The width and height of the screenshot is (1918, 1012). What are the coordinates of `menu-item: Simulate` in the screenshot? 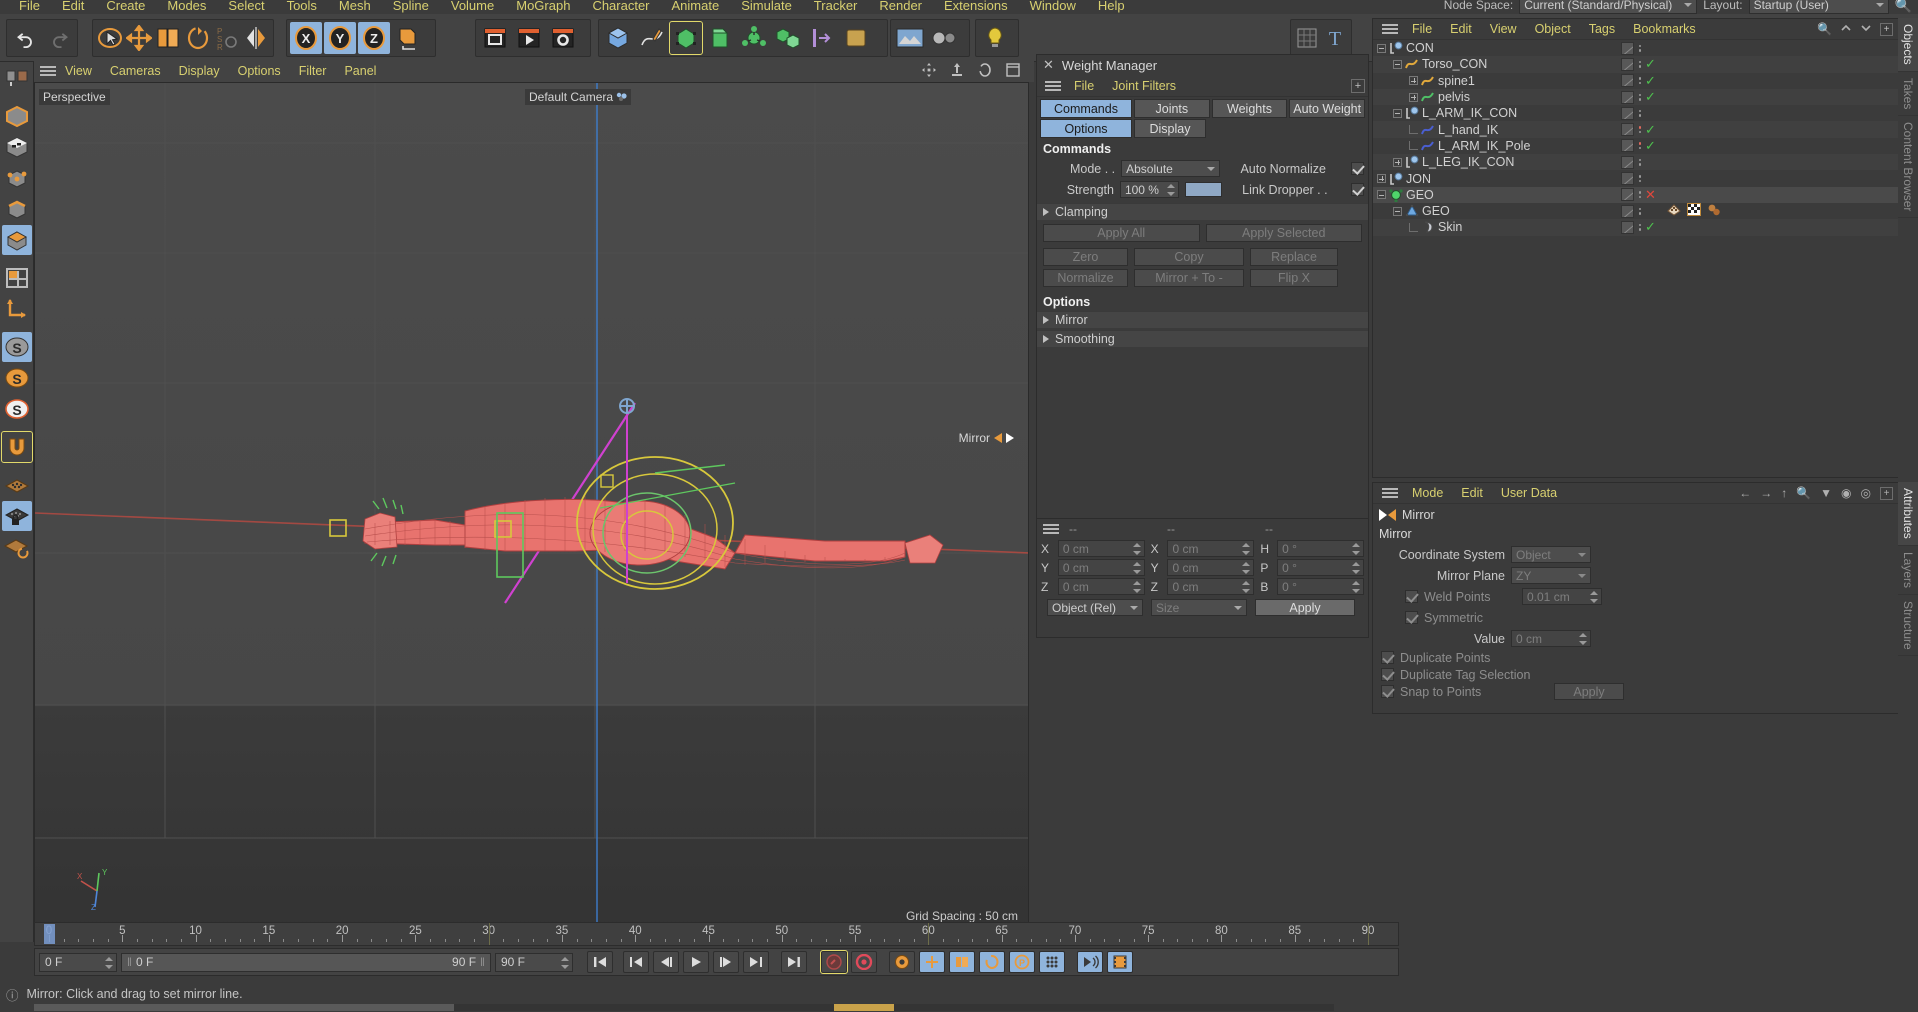 It's located at (766, 6).